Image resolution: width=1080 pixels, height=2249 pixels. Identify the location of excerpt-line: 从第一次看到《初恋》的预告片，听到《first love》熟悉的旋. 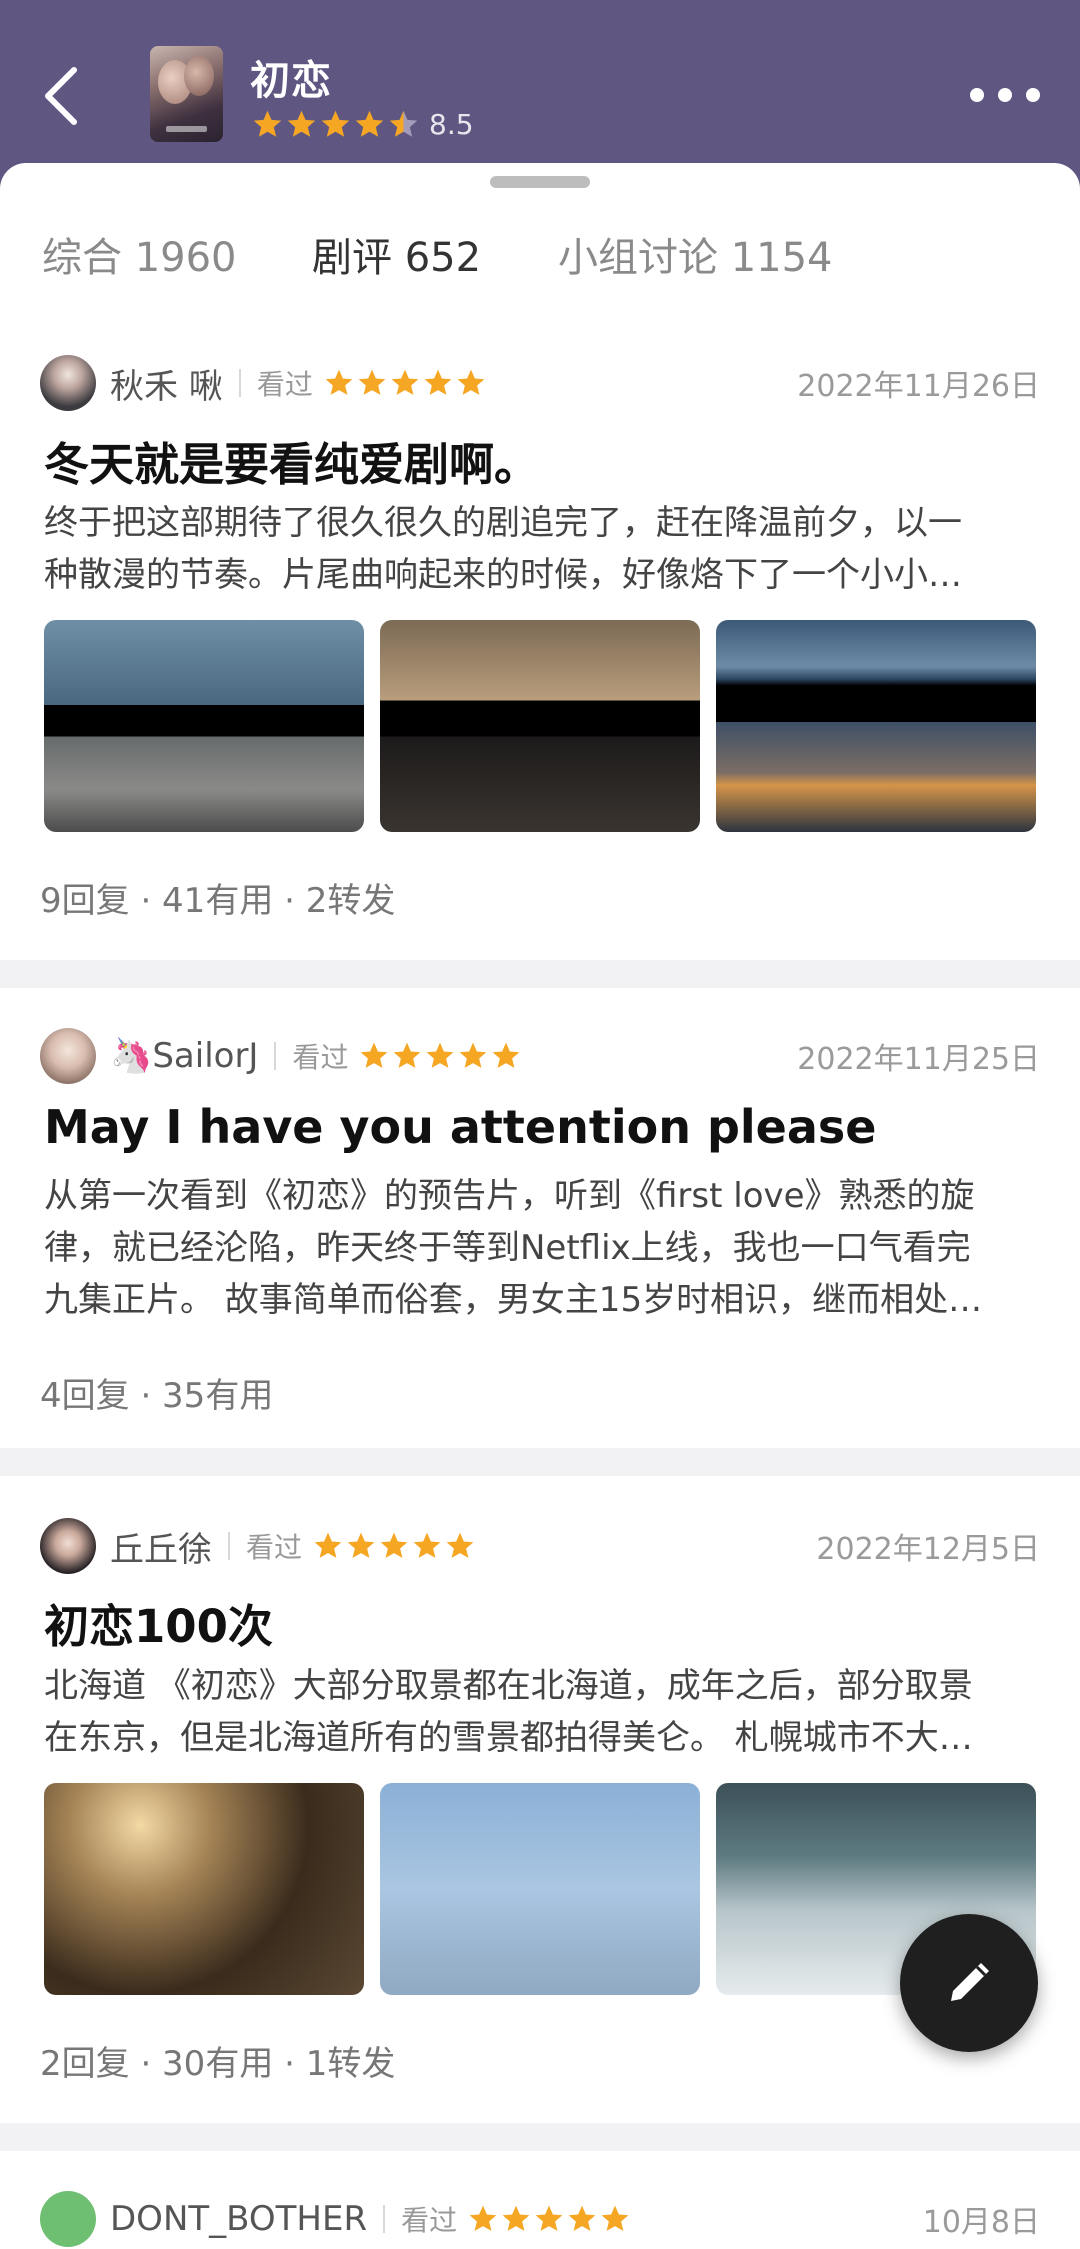
(509, 1196).